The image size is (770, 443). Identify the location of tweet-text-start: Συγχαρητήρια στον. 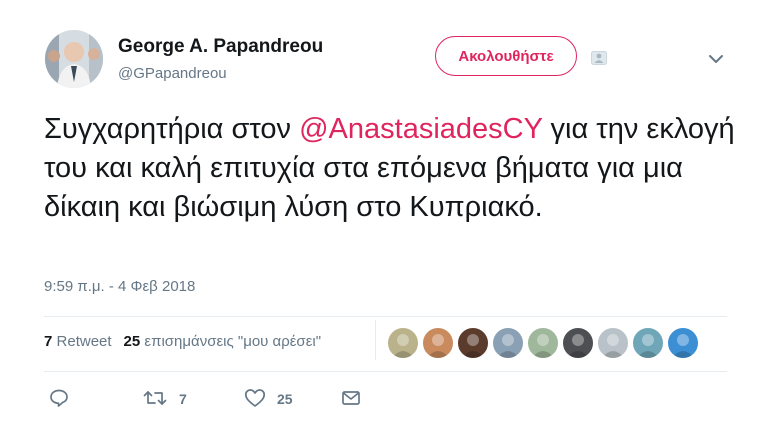
(172, 129).